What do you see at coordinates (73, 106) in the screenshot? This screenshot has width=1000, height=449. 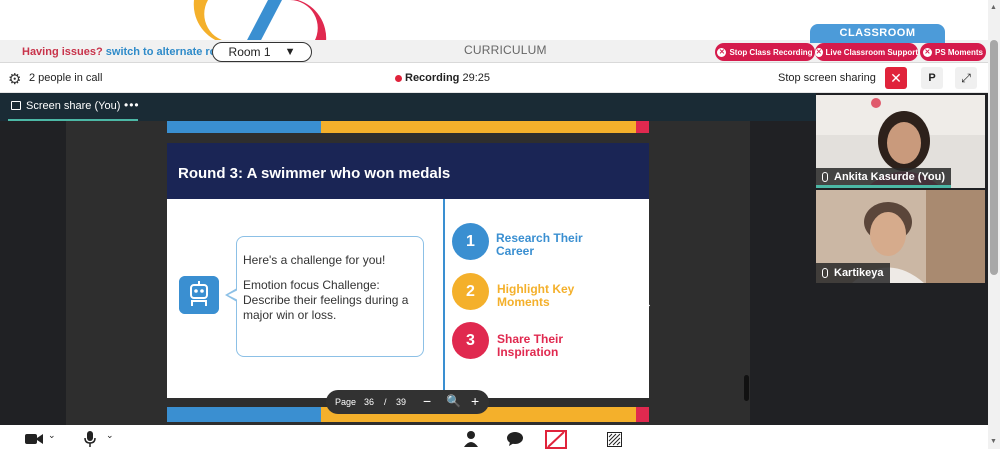 I see `screen-share-label: Screen share (You)` at bounding box center [73, 106].